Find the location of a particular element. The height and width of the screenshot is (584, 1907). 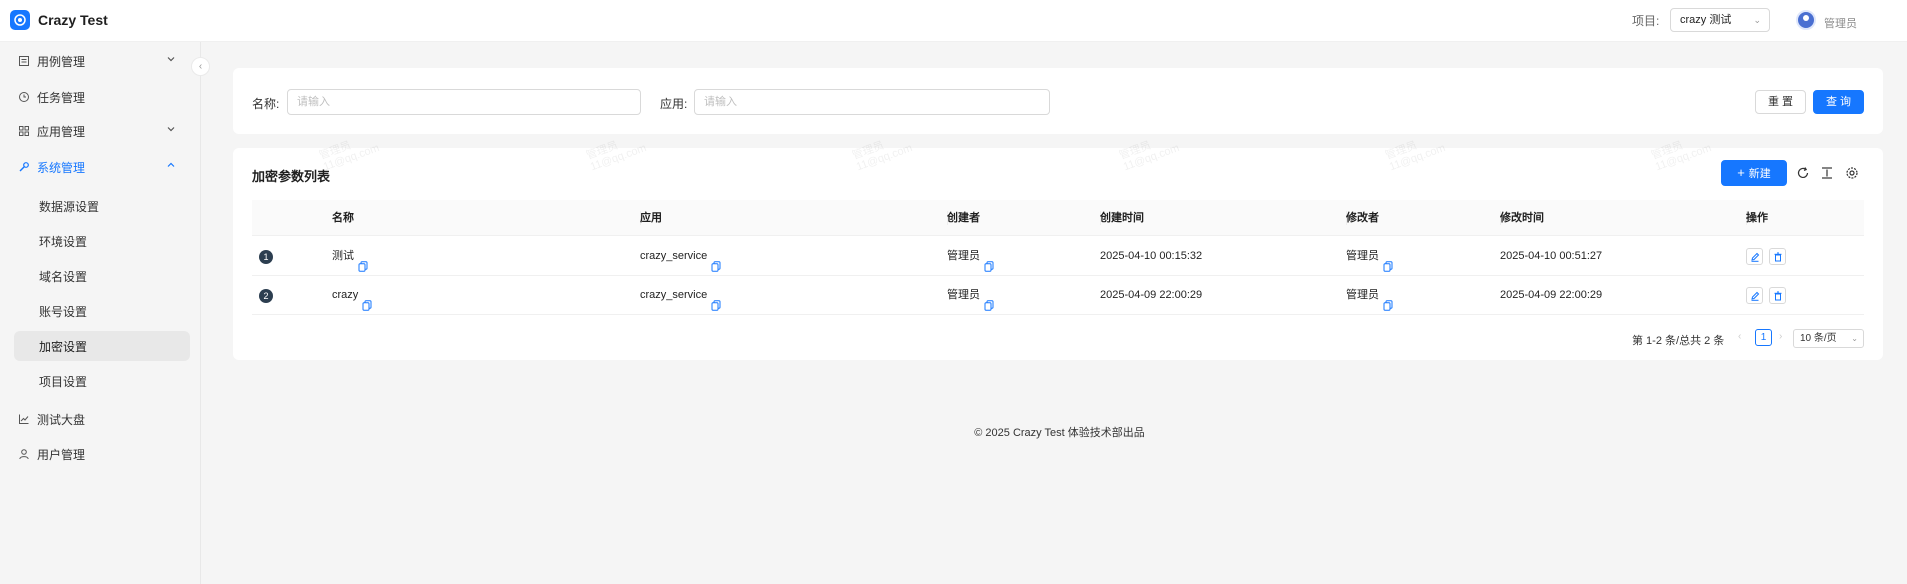

column-header-app: 应用 is located at coordinates (651, 218).